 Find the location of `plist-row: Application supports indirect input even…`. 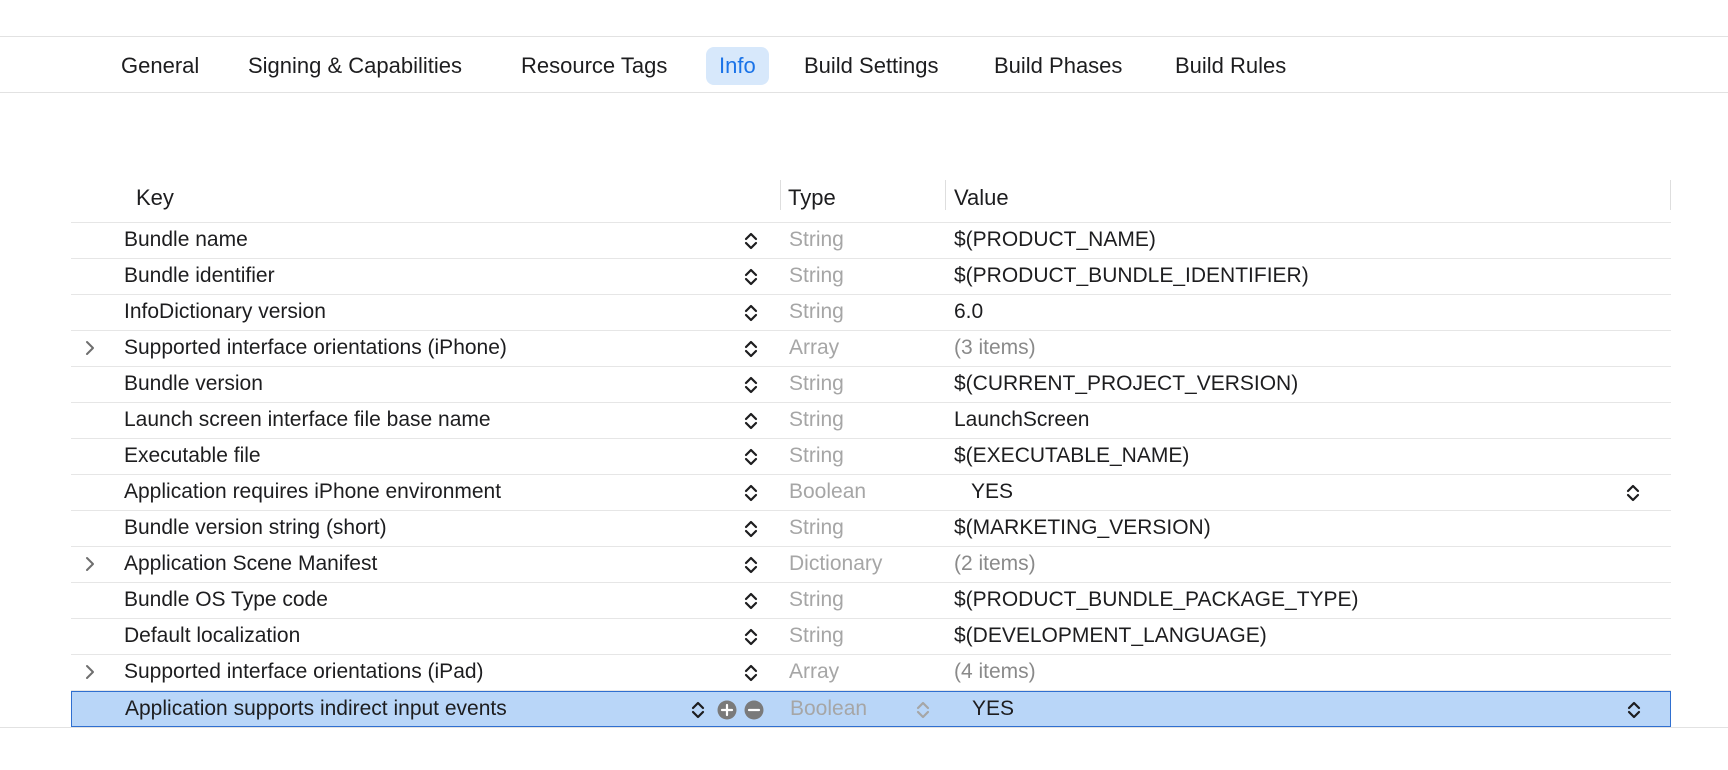

plist-row: Application supports indirect input even… is located at coordinates (871, 709).